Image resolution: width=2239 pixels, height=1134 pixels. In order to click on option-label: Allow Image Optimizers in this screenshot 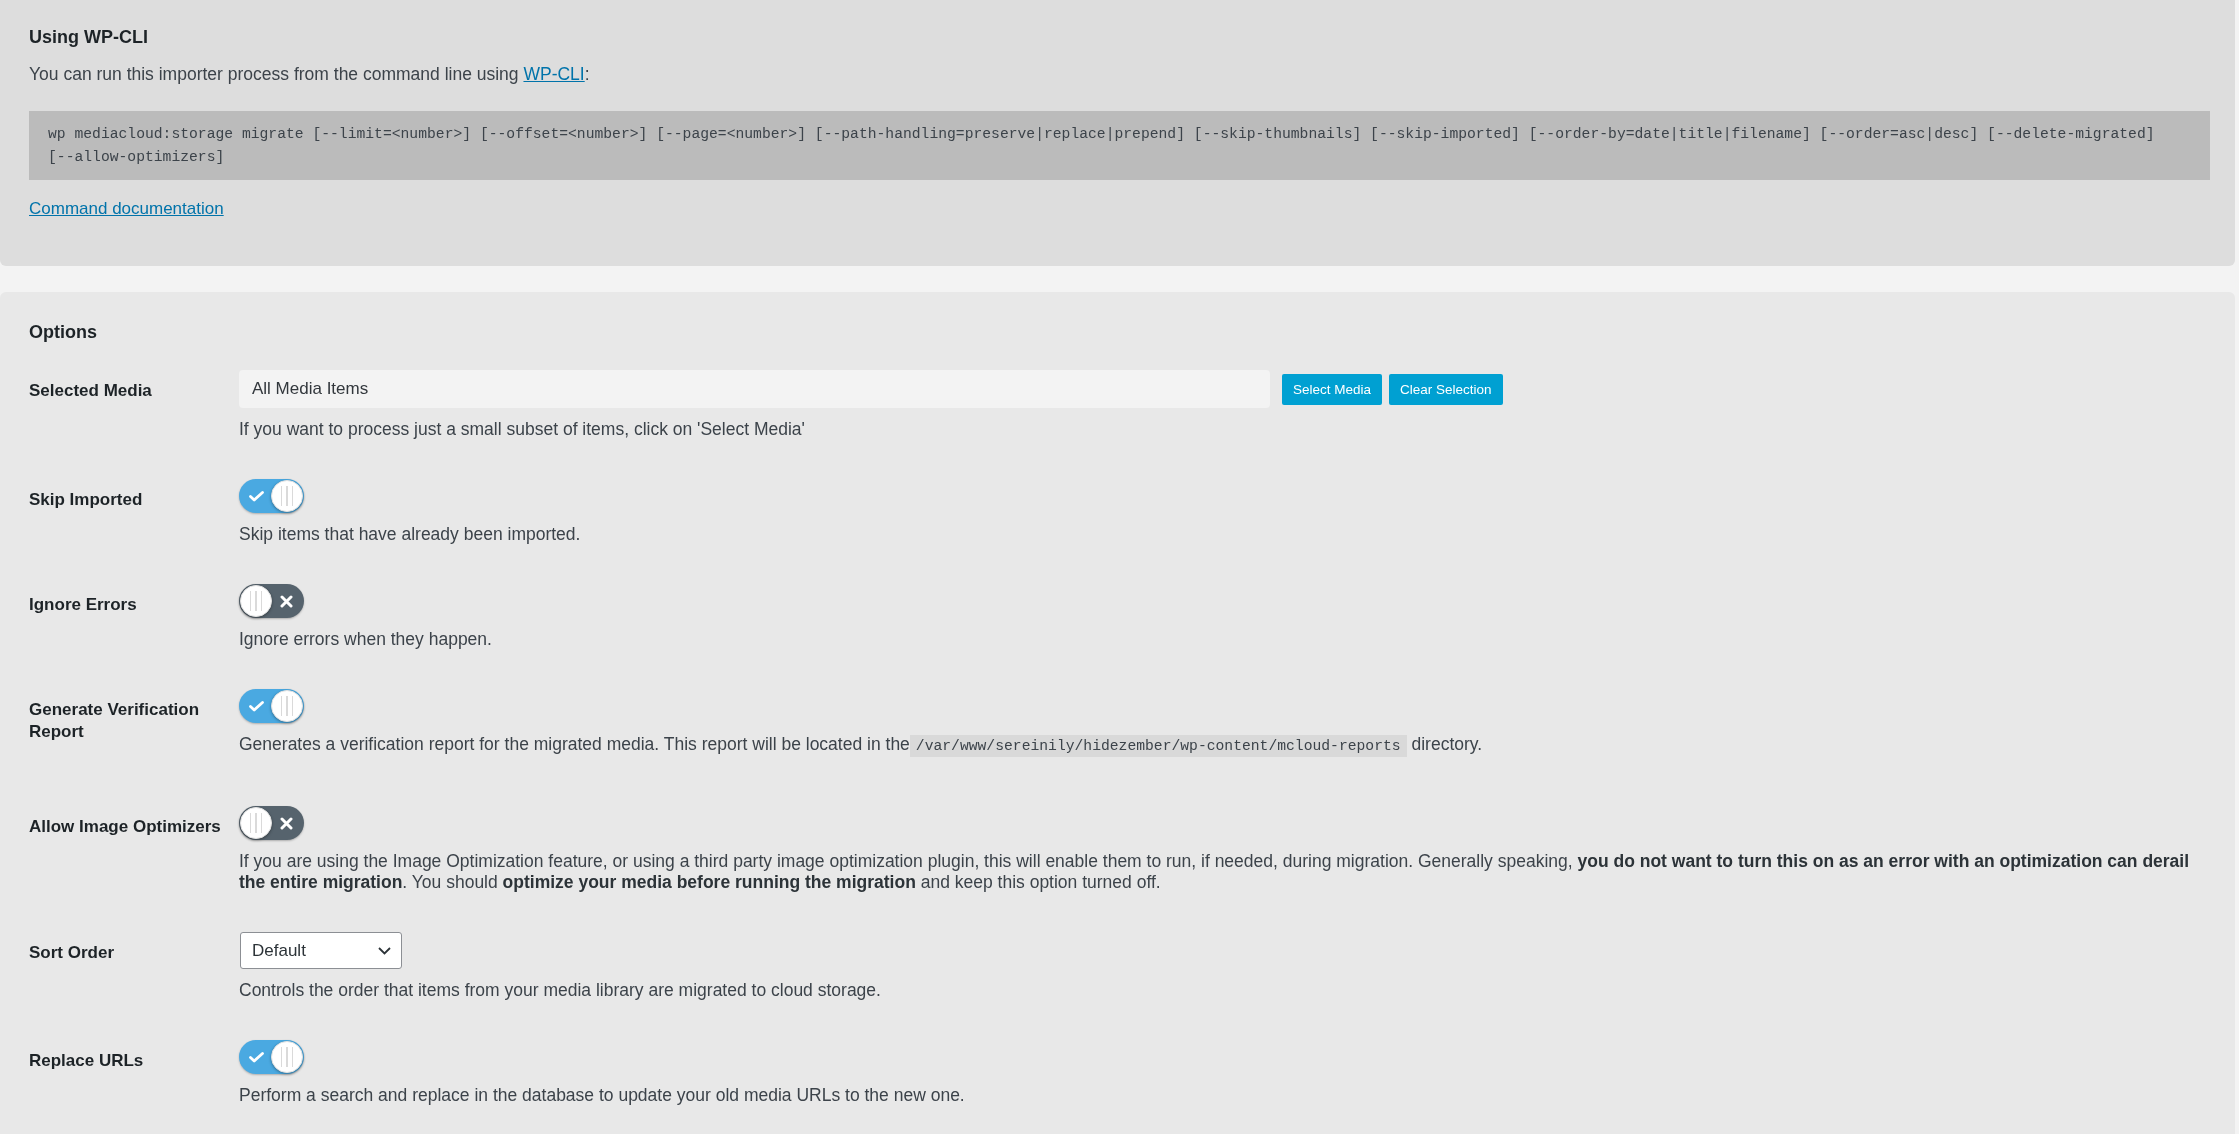, I will do `click(125, 827)`.